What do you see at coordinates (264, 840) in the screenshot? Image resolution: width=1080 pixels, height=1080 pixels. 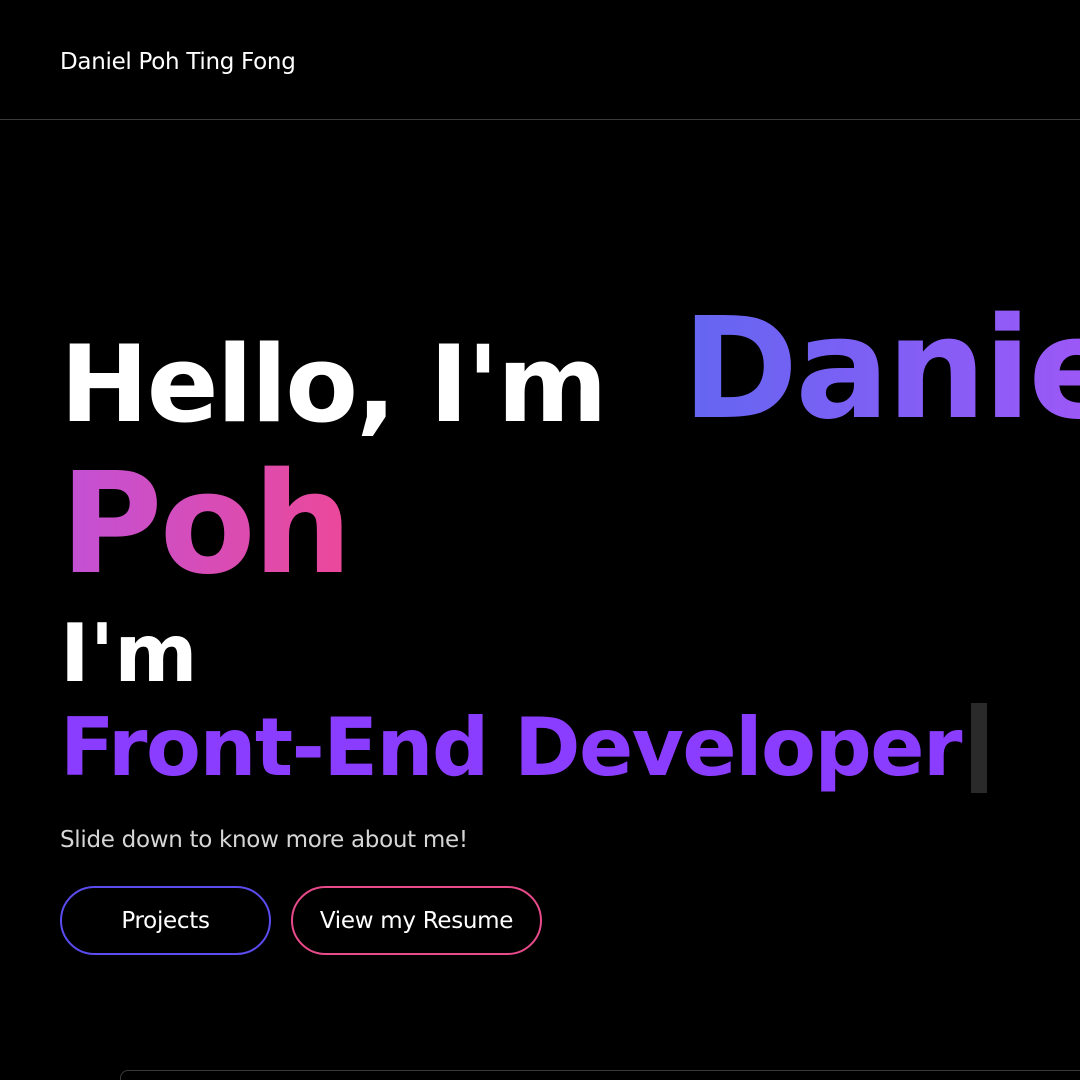 I see `hero-tagline: Slide down to know more about me!` at bounding box center [264, 840].